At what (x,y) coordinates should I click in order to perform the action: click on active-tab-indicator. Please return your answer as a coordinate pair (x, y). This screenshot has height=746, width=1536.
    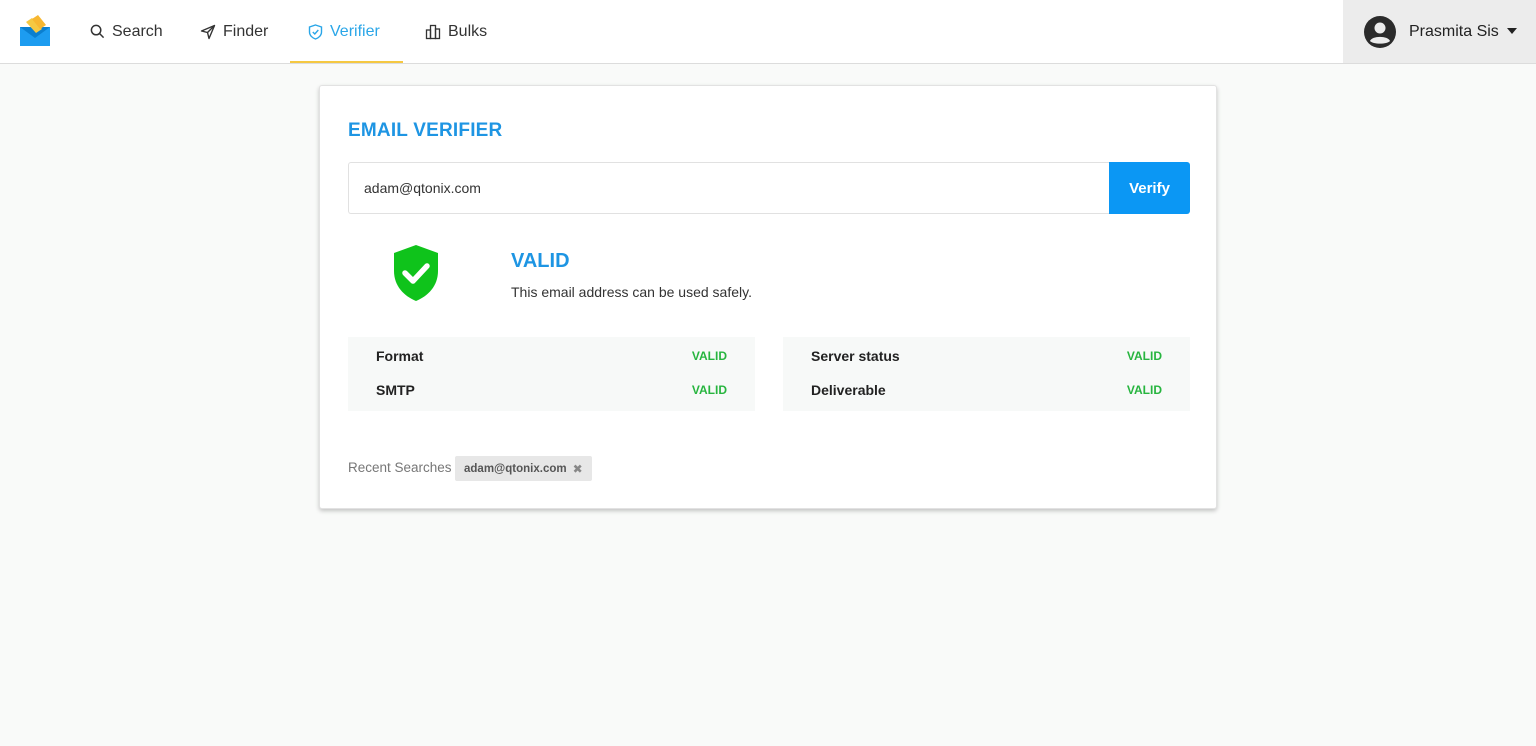
    Looking at the image, I should click on (346, 62).